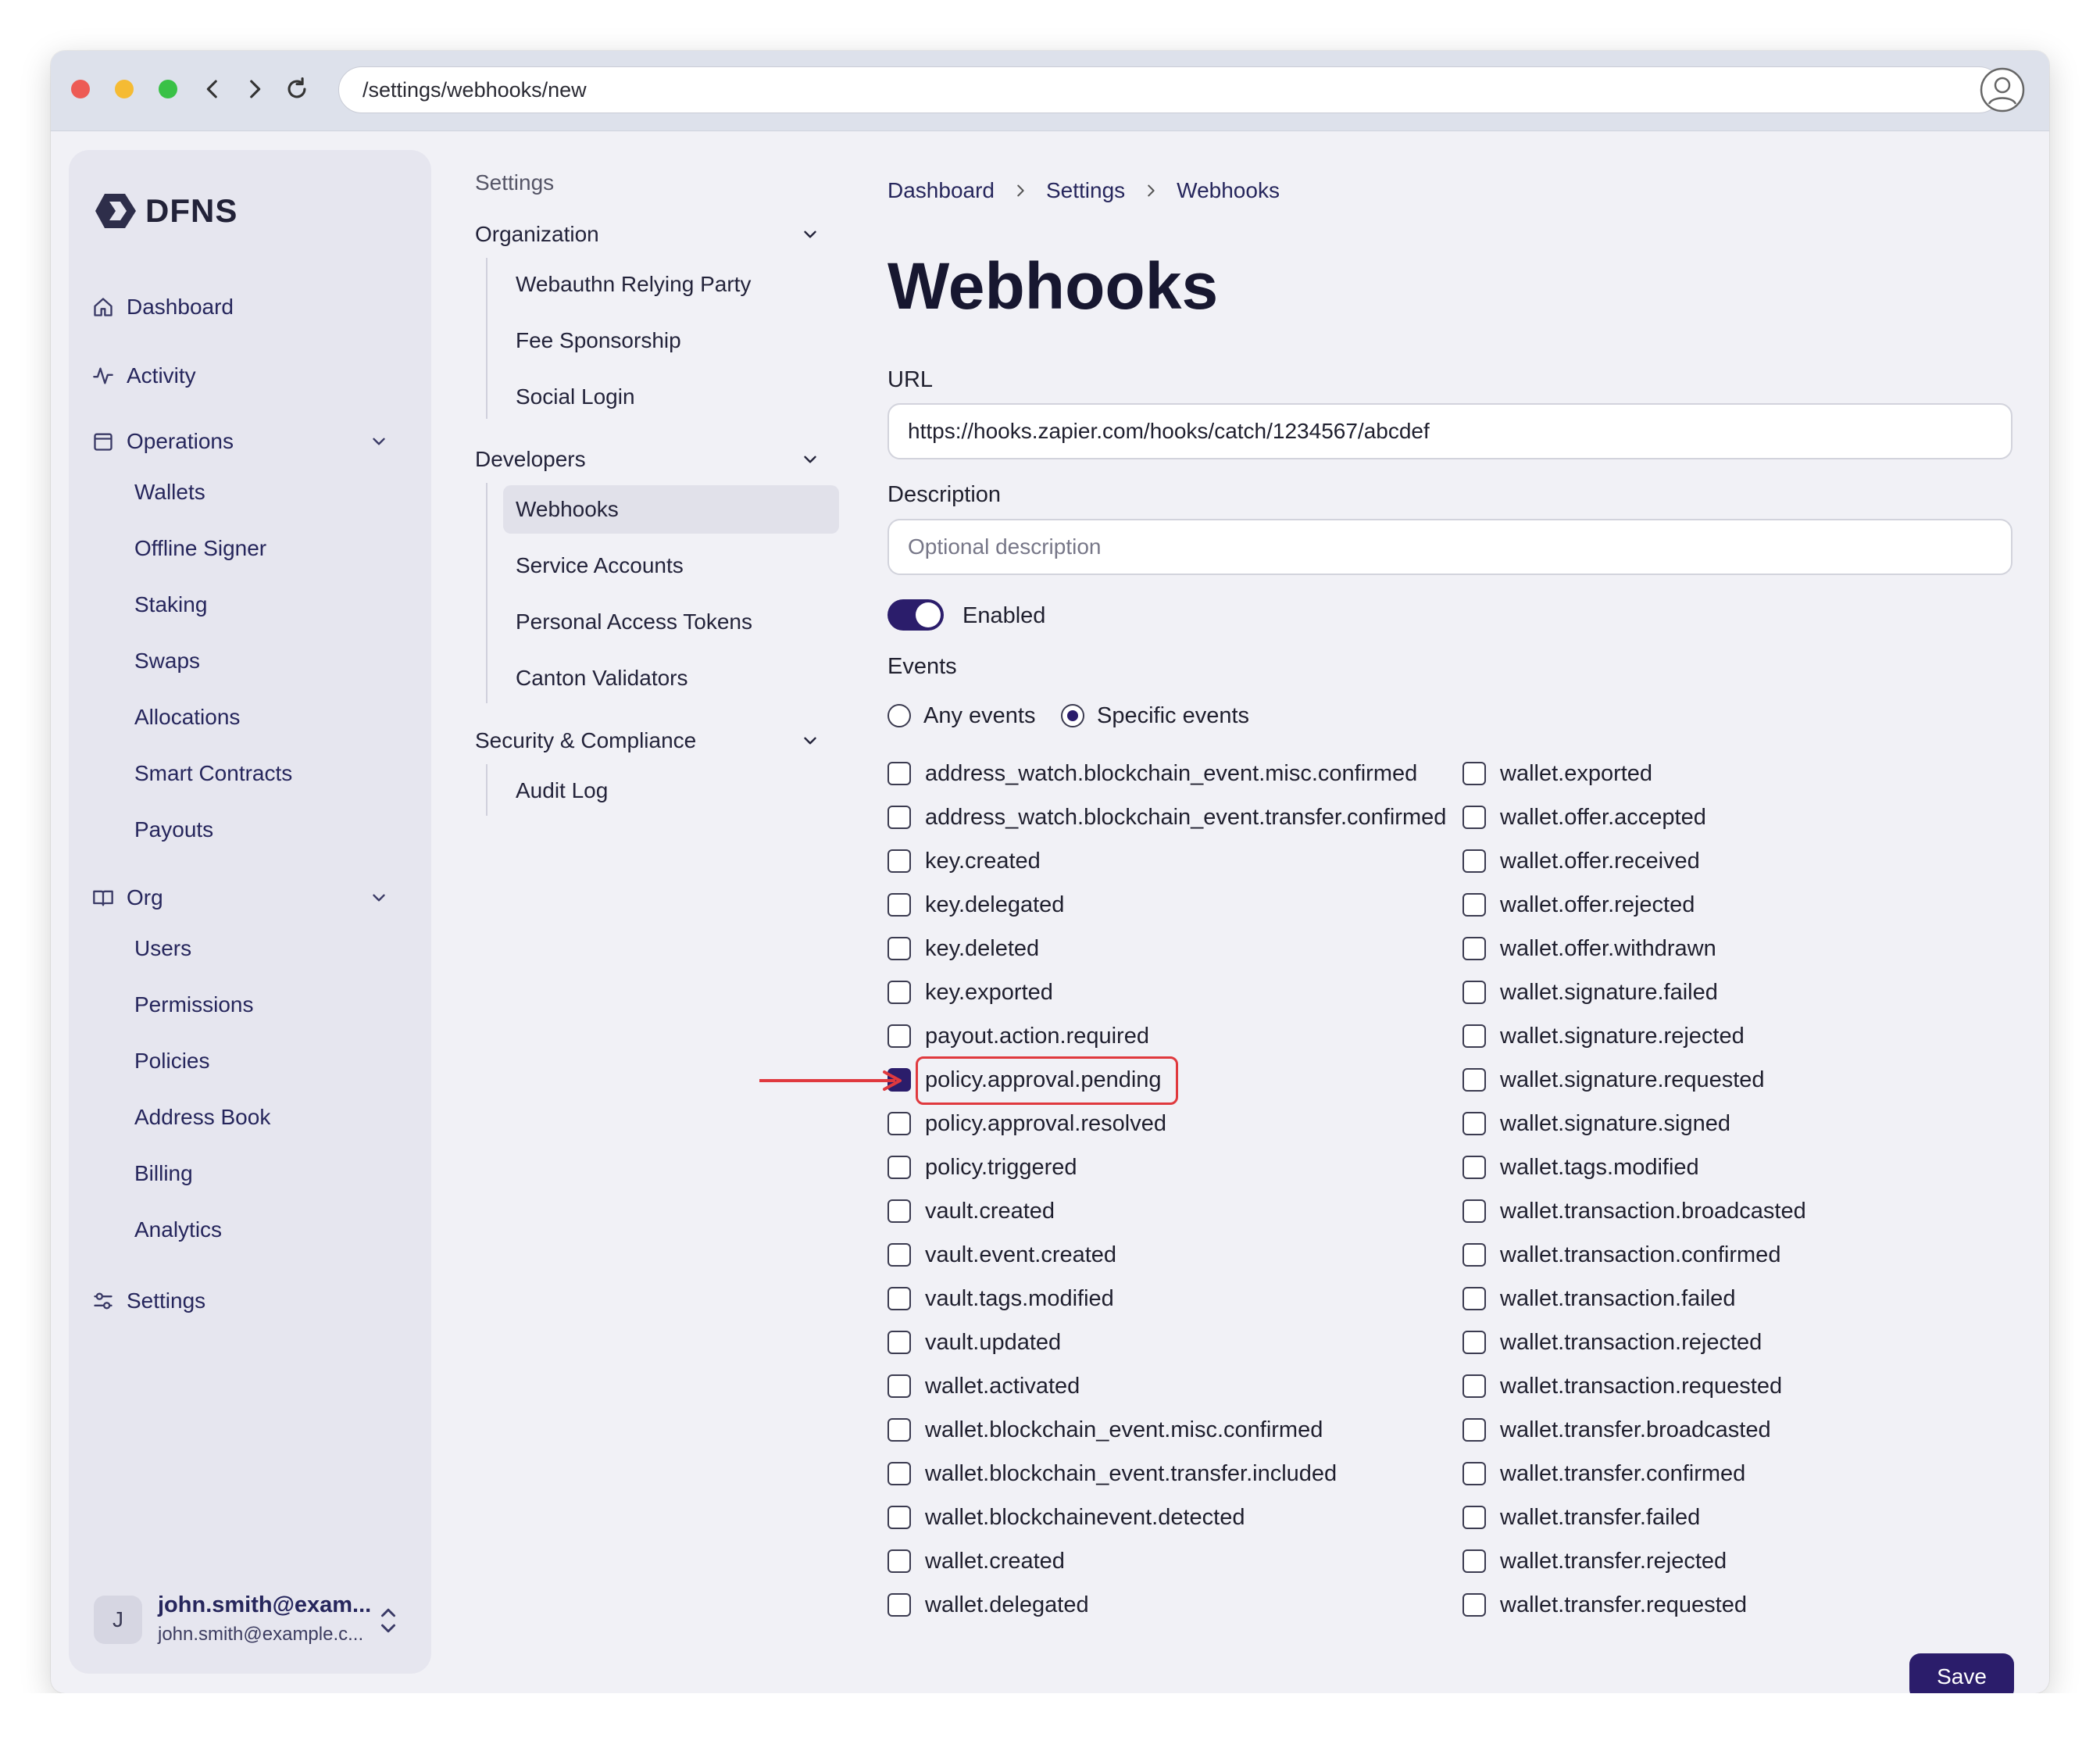 This screenshot has height=1744, width=2100. What do you see at coordinates (1634, 1211) in the screenshot?
I see `event-option: wallet.transaction.broadcasted` at bounding box center [1634, 1211].